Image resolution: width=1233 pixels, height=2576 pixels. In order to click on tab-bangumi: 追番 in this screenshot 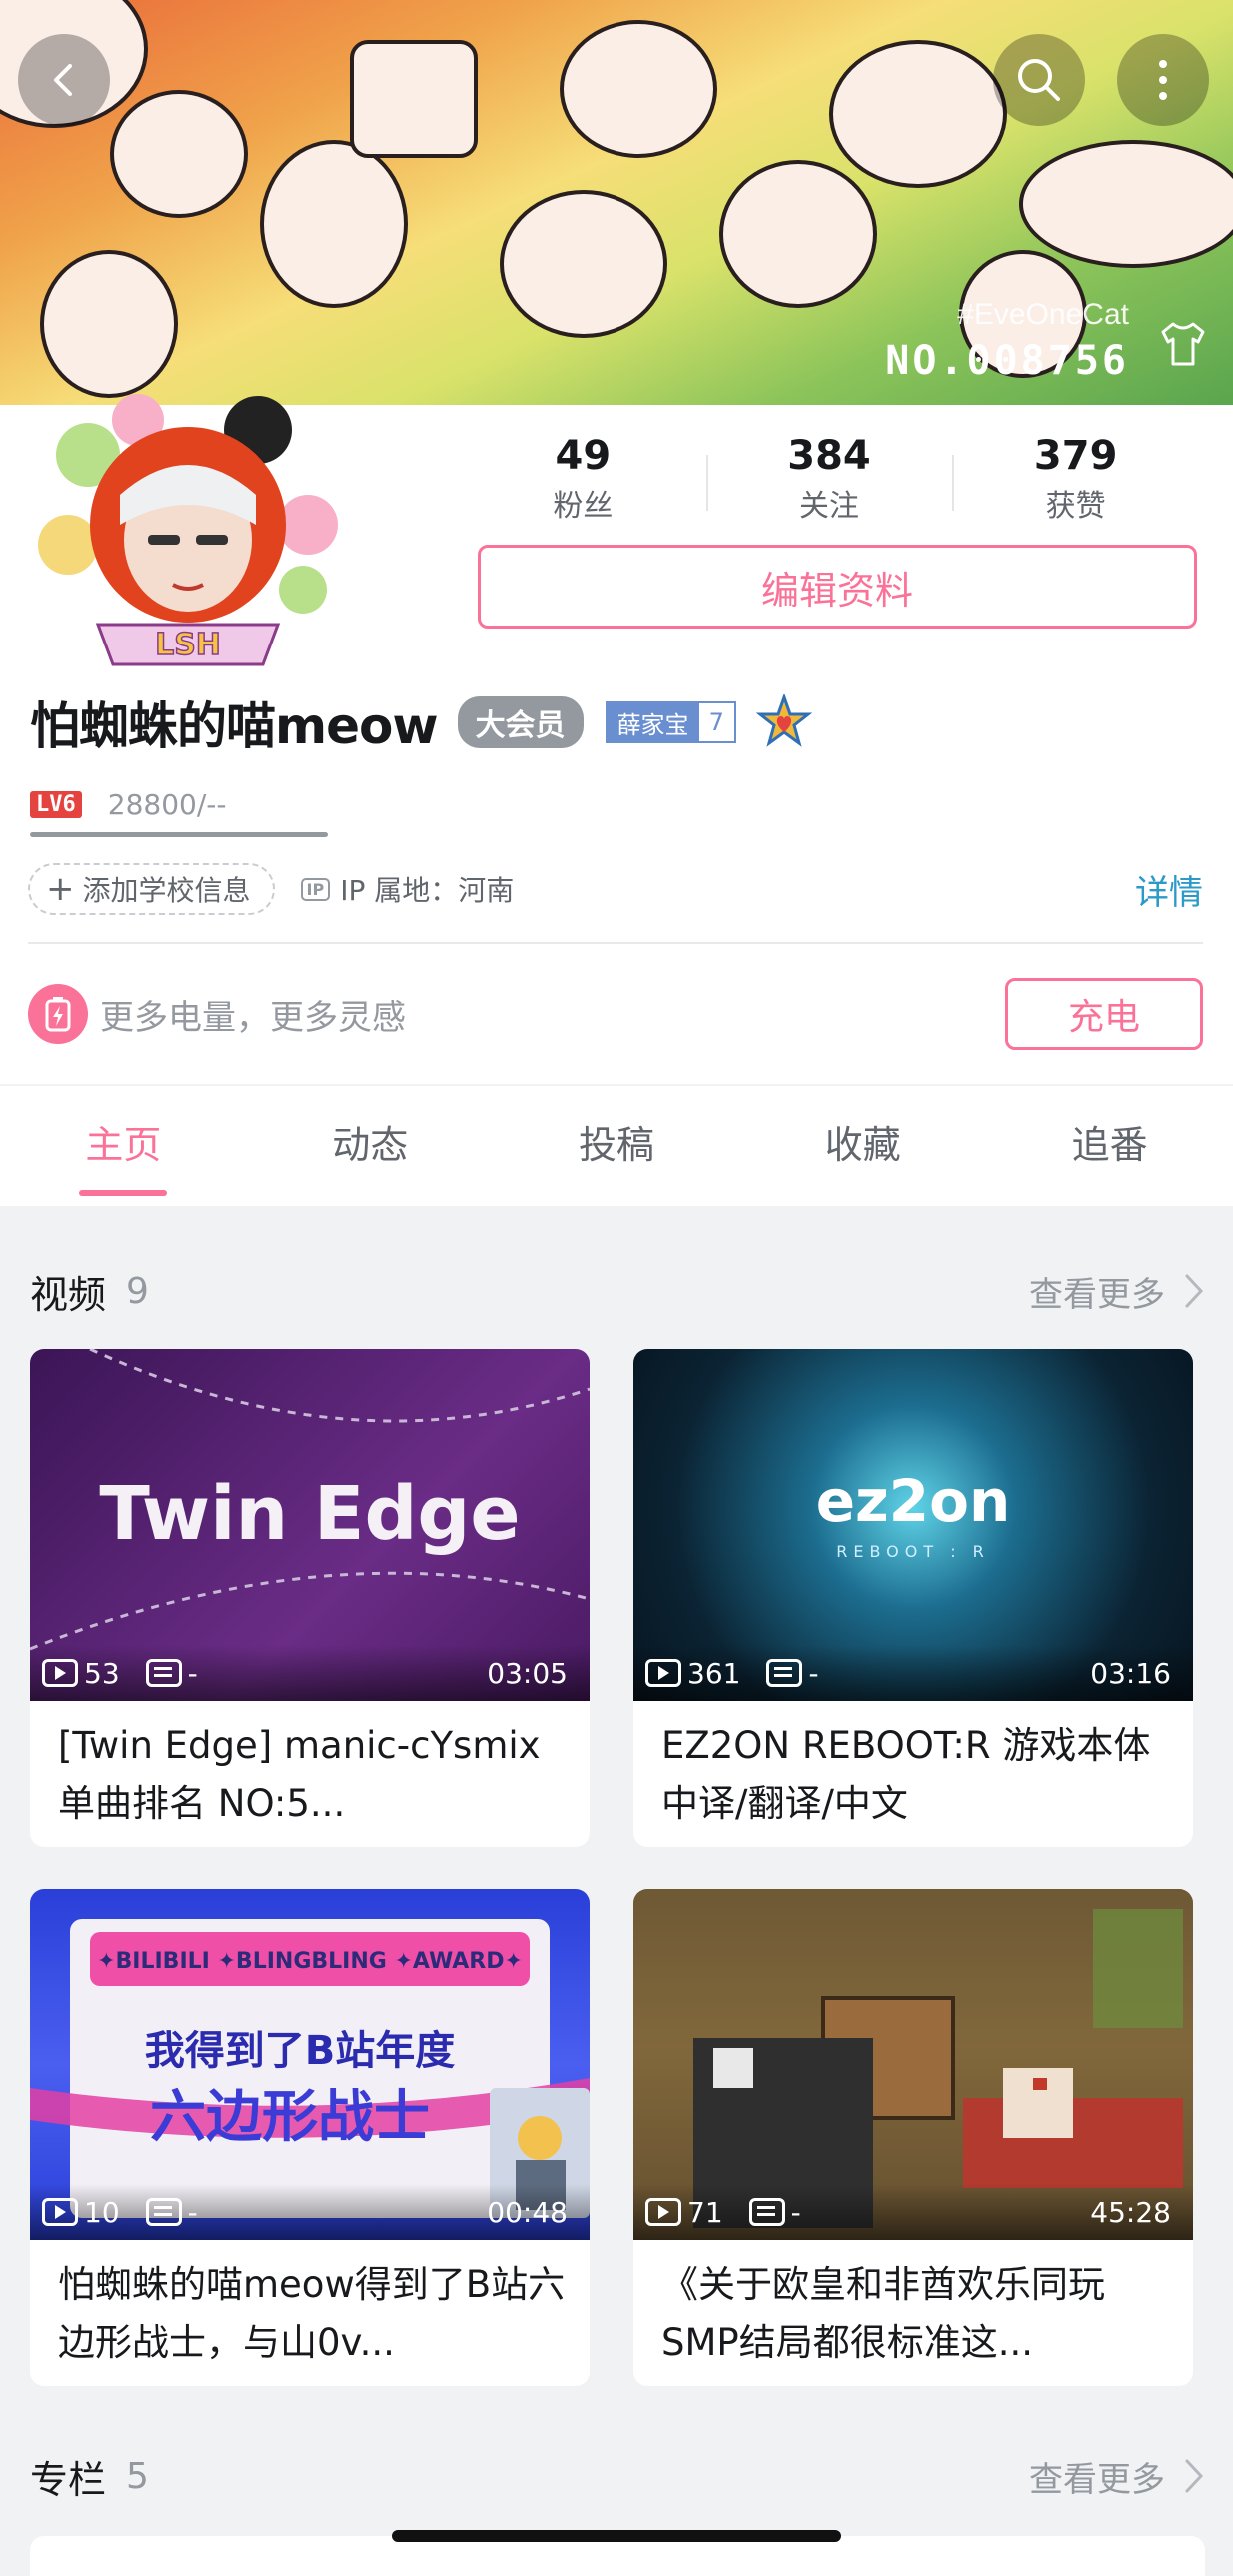, I will do `click(1109, 1146)`.